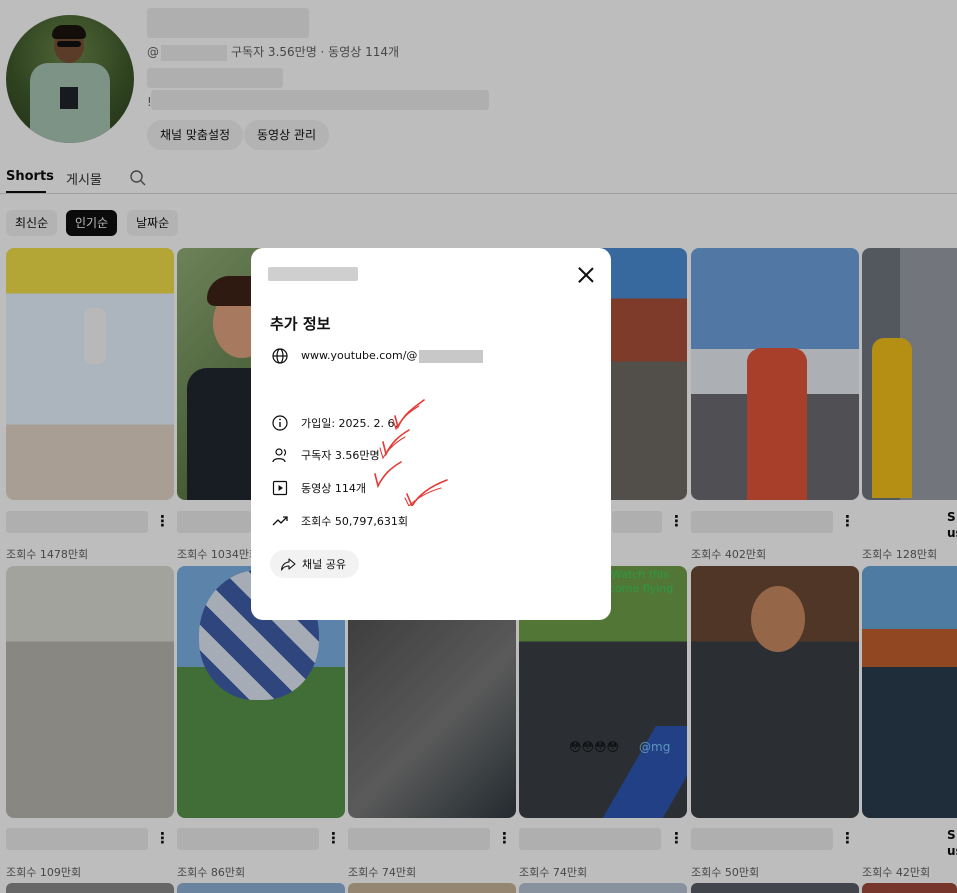 Image resolution: width=957 pixels, height=893 pixels. What do you see at coordinates (280, 423) in the screenshot?
I see `info-icon` at bounding box center [280, 423].